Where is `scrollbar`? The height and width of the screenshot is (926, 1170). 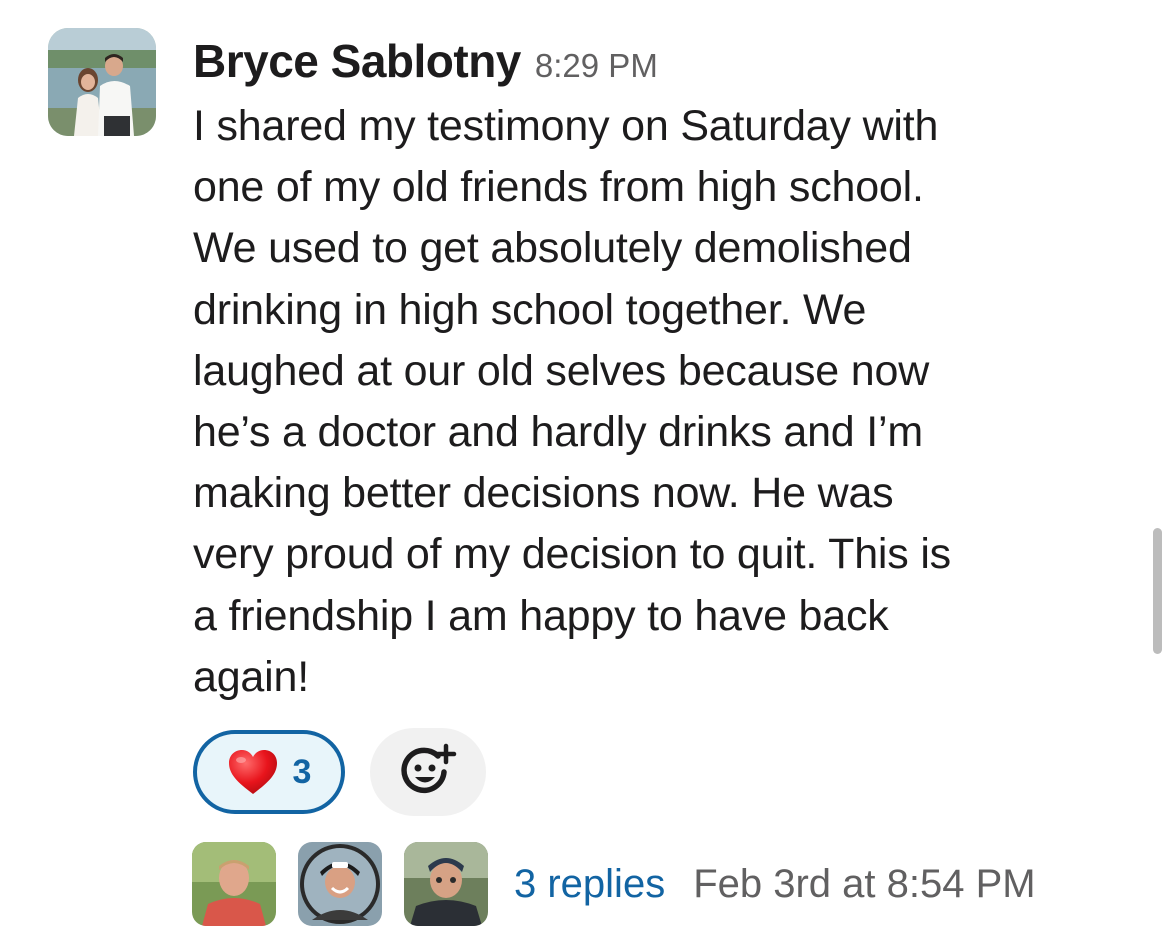 scrollbar is located at coordinates (1157, 591).